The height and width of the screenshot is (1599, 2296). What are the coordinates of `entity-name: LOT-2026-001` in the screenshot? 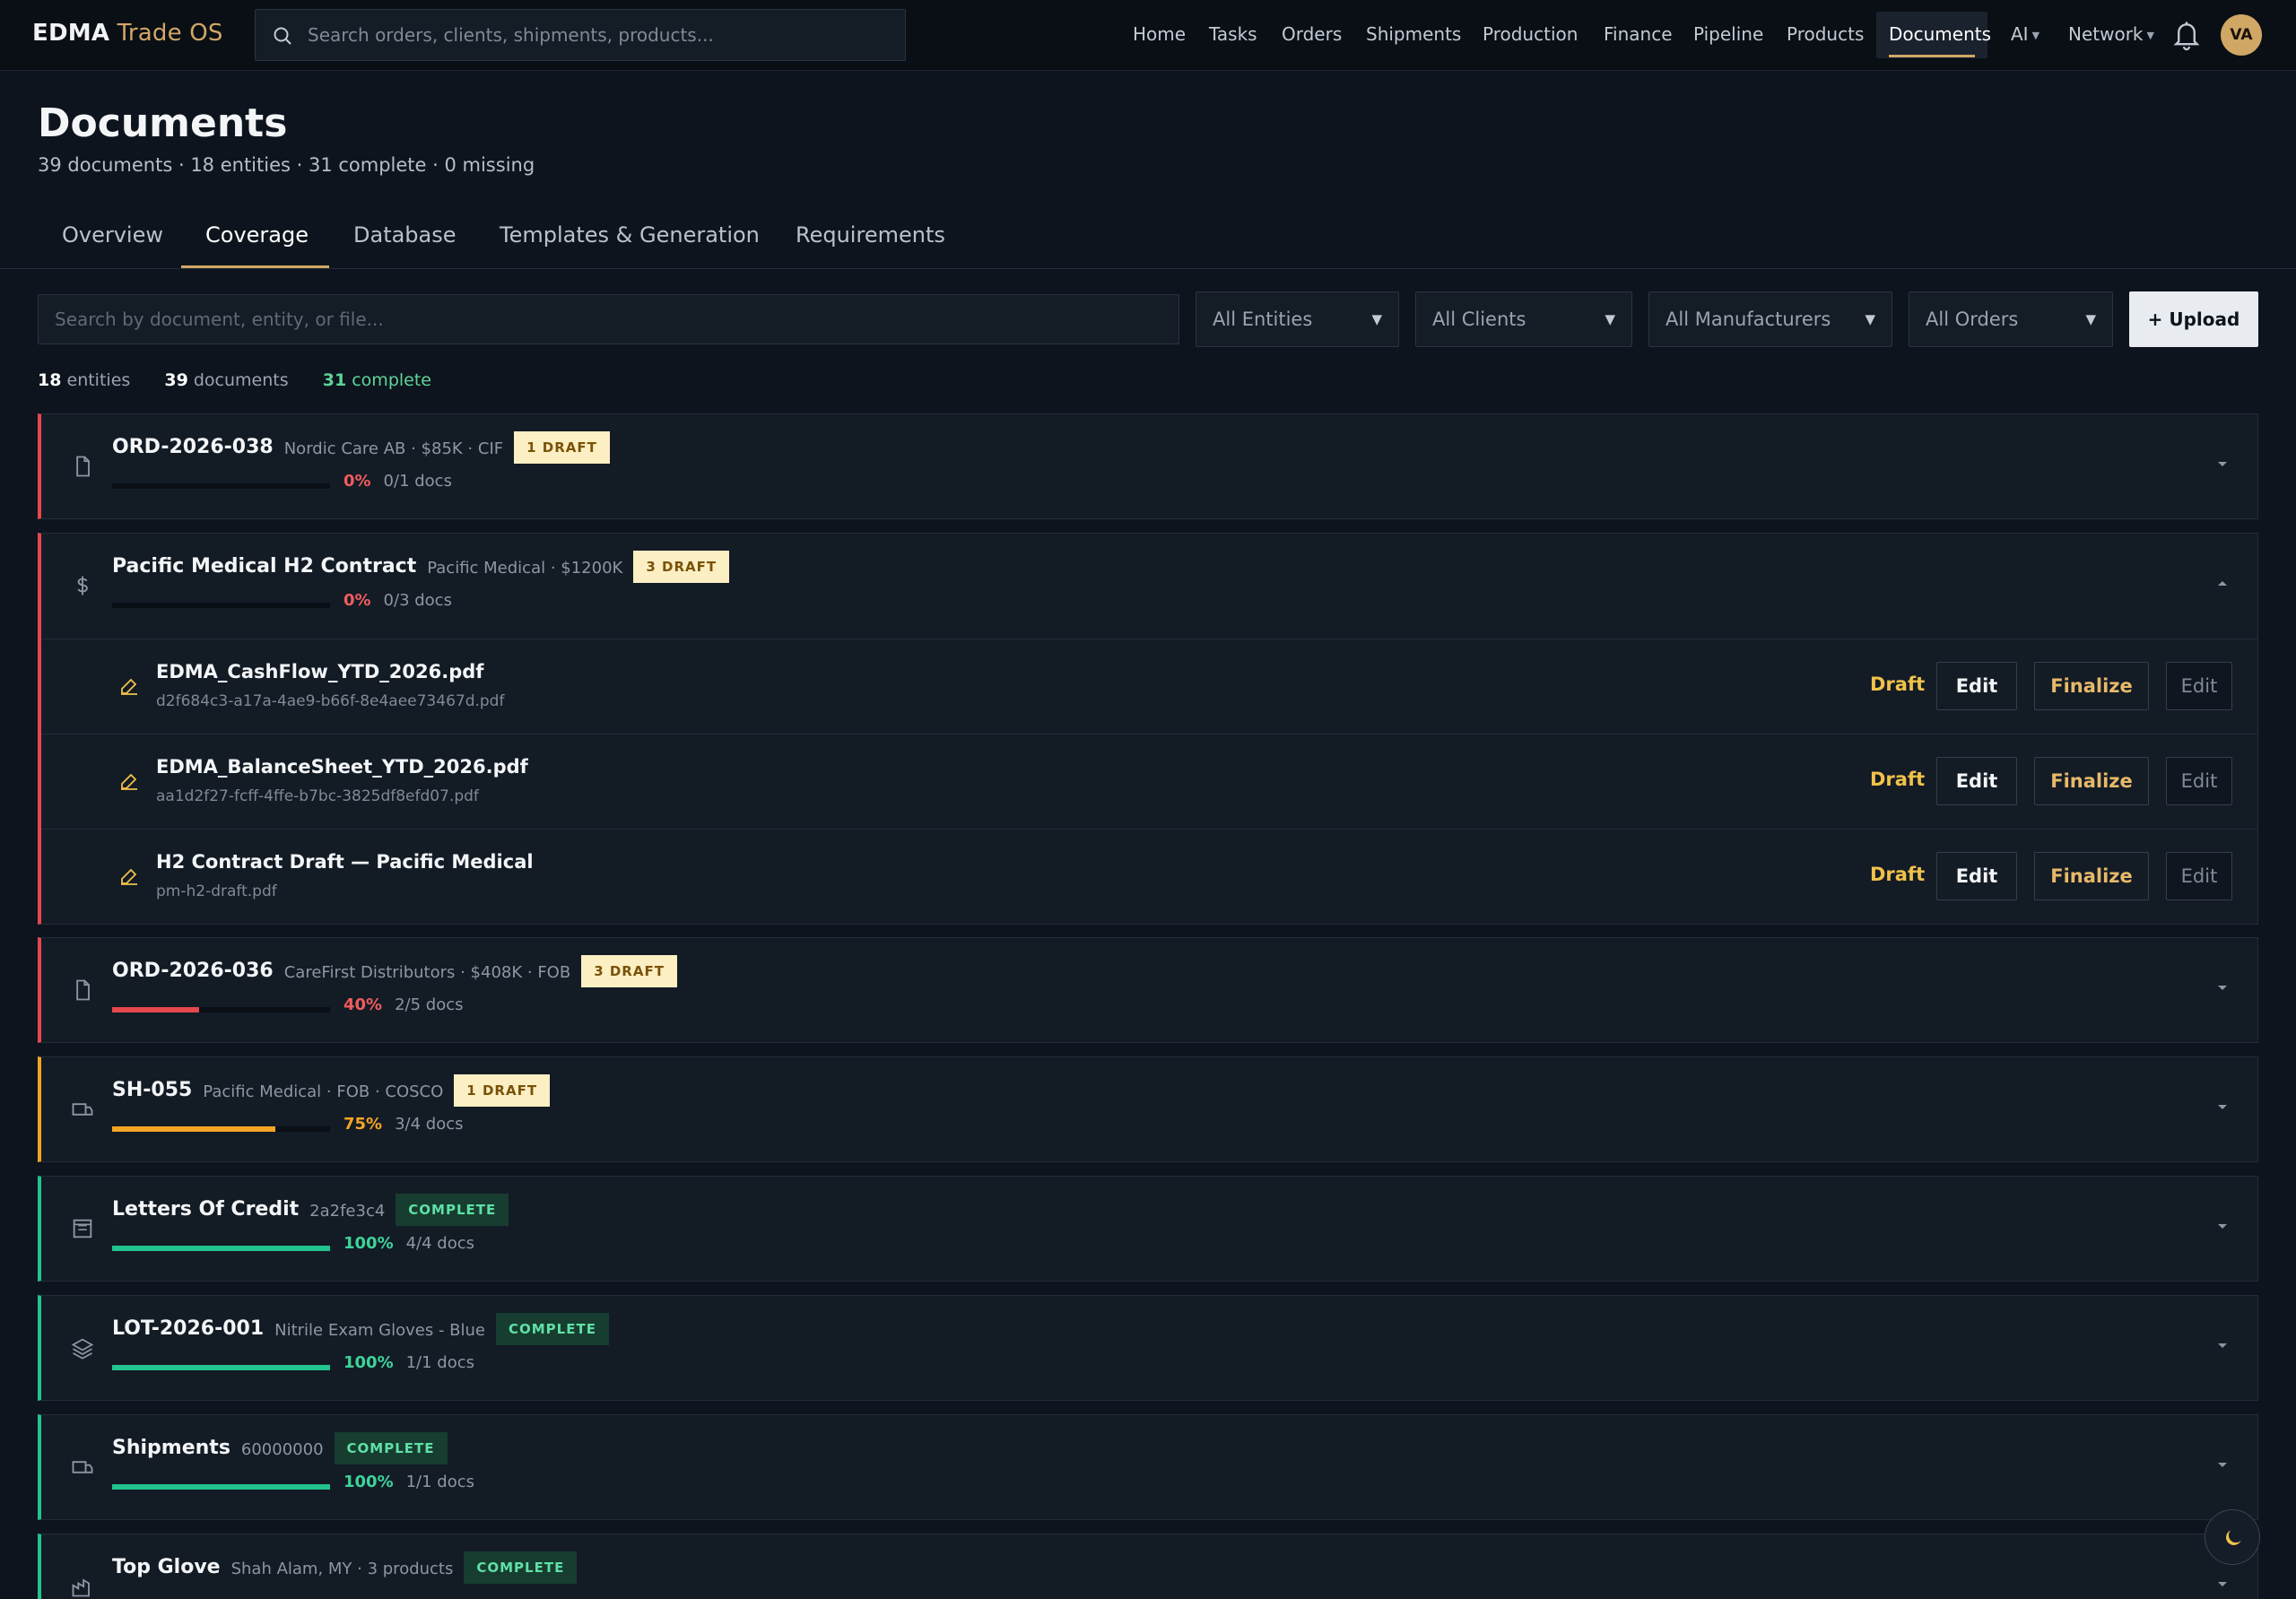 It's located at (188, 1329).